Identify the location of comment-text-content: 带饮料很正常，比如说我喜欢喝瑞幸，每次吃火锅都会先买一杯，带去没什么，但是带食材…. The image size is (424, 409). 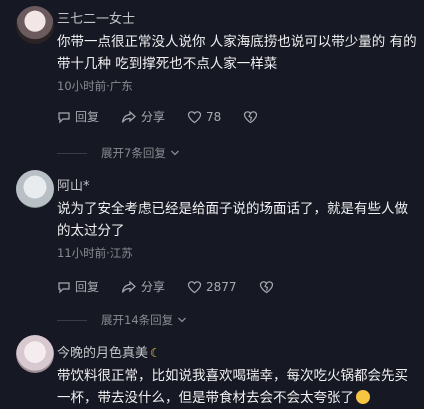
(232, 387).